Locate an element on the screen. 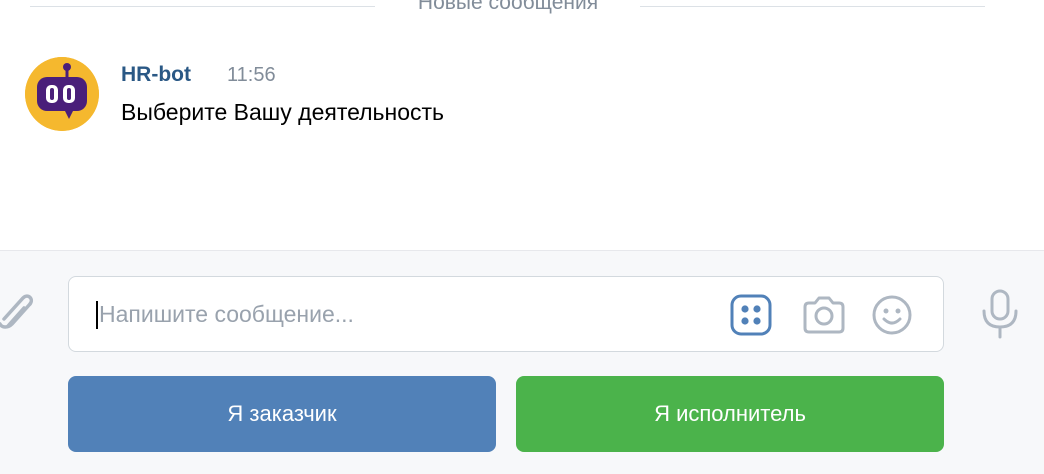 The height and width of the screenshot is (474, 1044). message-time: 11:56 is located at coordinates (251, 75).